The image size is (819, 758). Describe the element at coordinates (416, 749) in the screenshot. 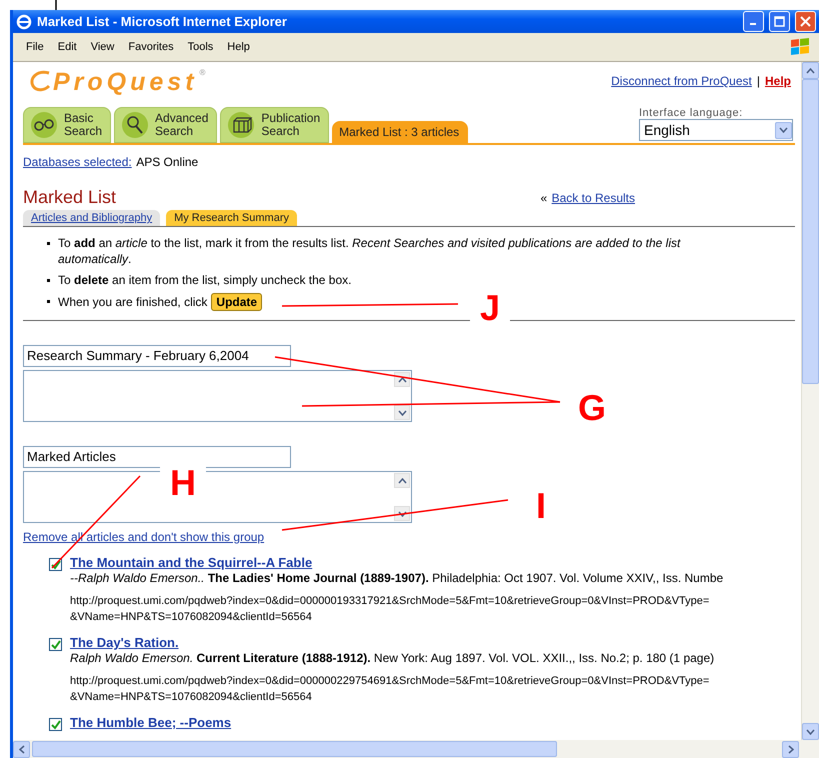

I see `horizontal-scrollbar` at that location.